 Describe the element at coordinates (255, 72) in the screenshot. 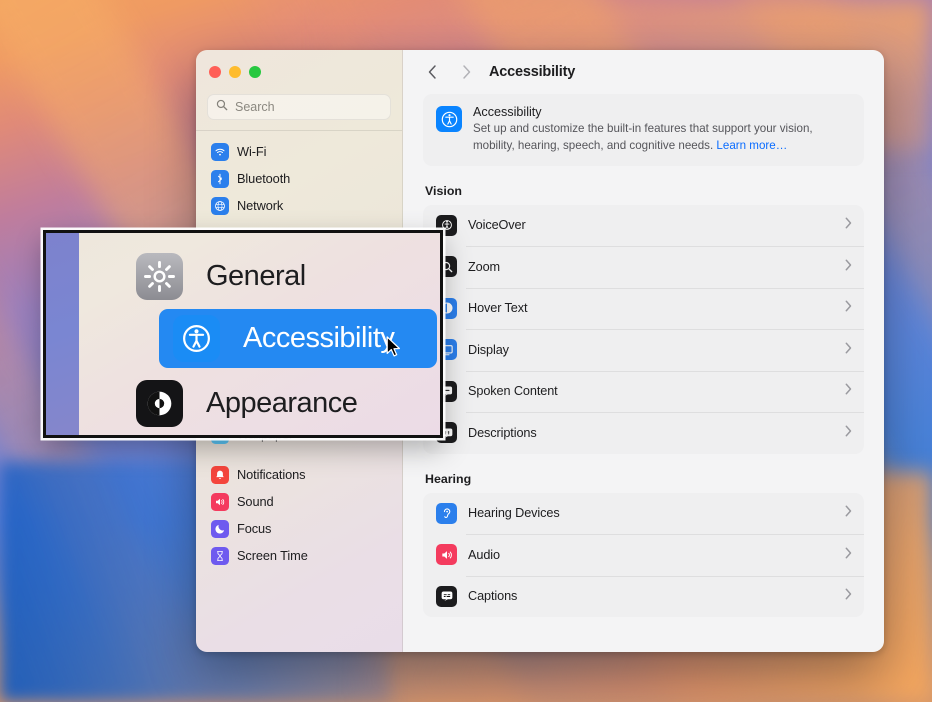

I see `zoom-button` at that location.